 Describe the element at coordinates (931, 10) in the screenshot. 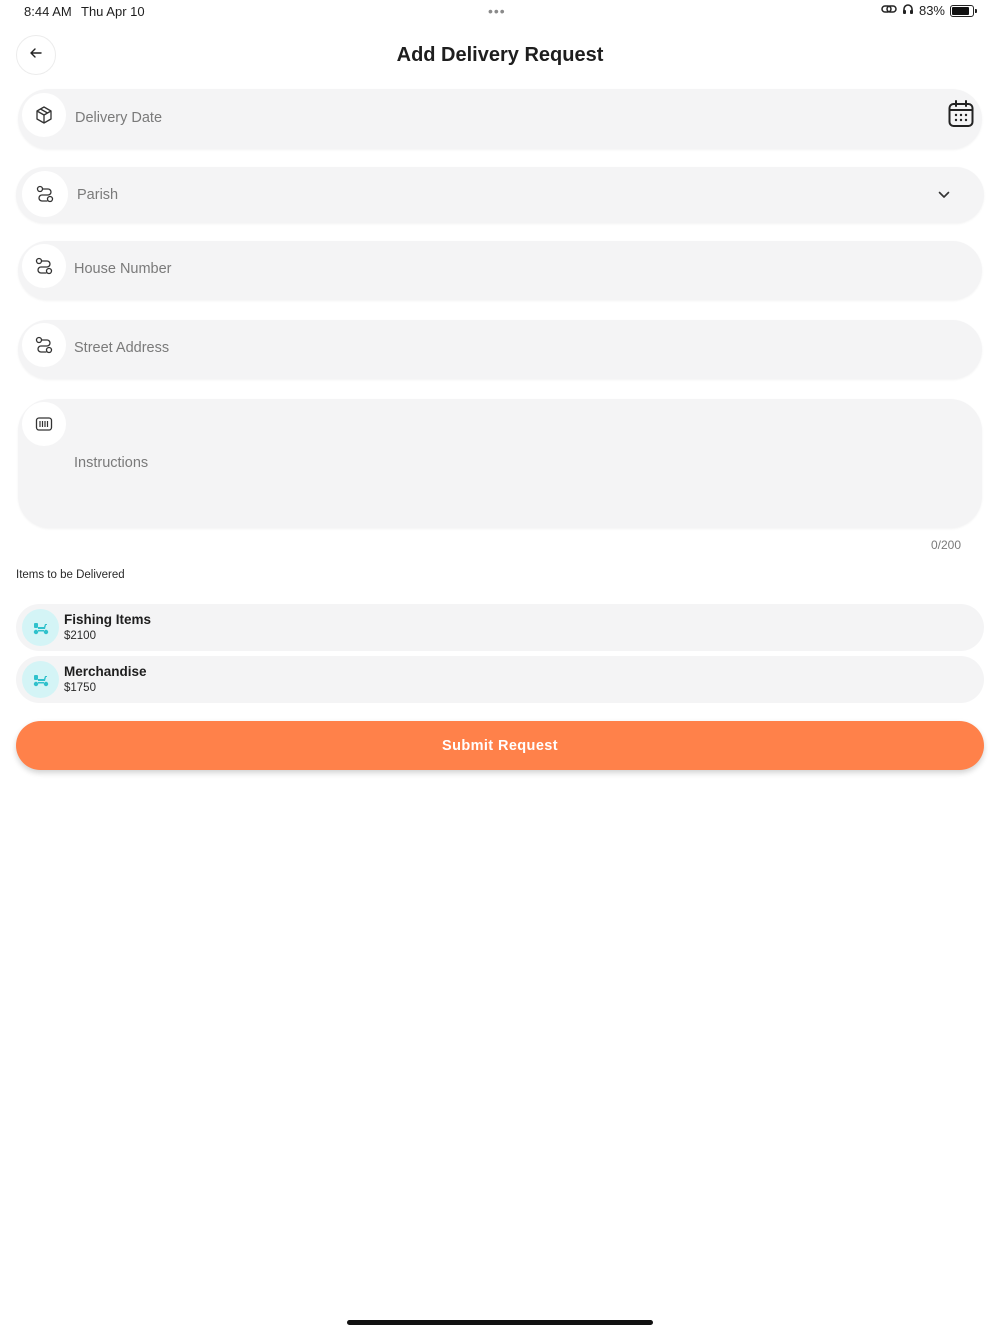

I see `battery-percent: 83%` at that location.